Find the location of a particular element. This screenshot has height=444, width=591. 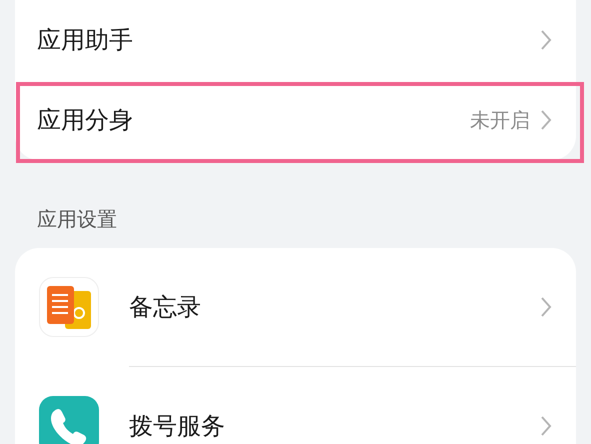

row-value: 未开启 is located at coordinates (500, 120).